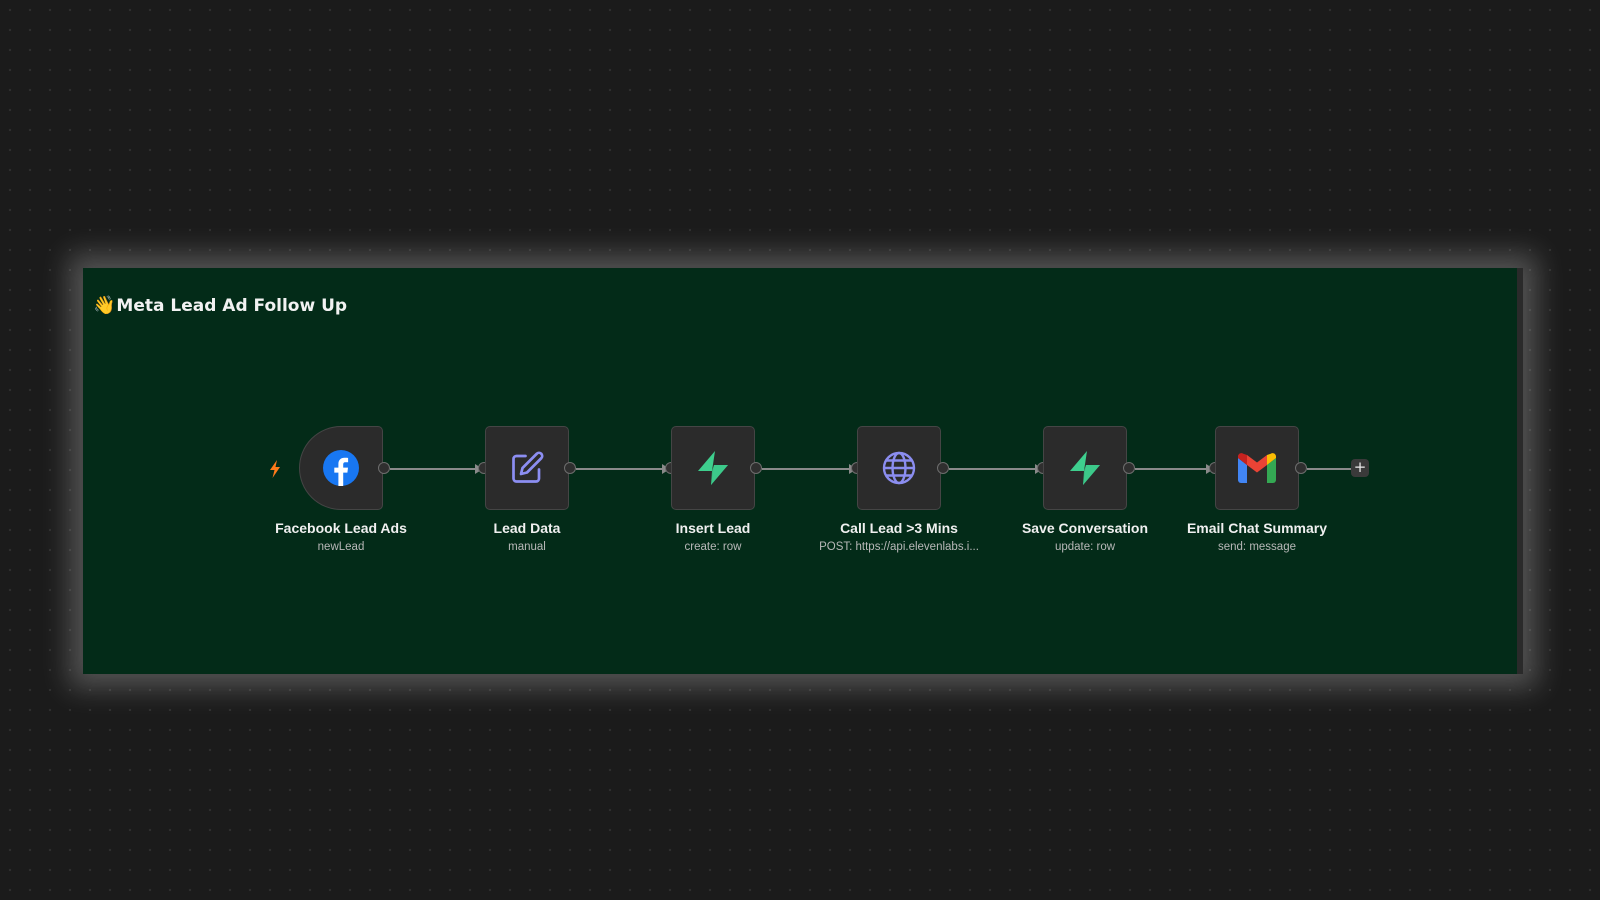 This screenshot has height=900, width=1600. I want to click on trigger-bolt-icon, so click(275, 469).